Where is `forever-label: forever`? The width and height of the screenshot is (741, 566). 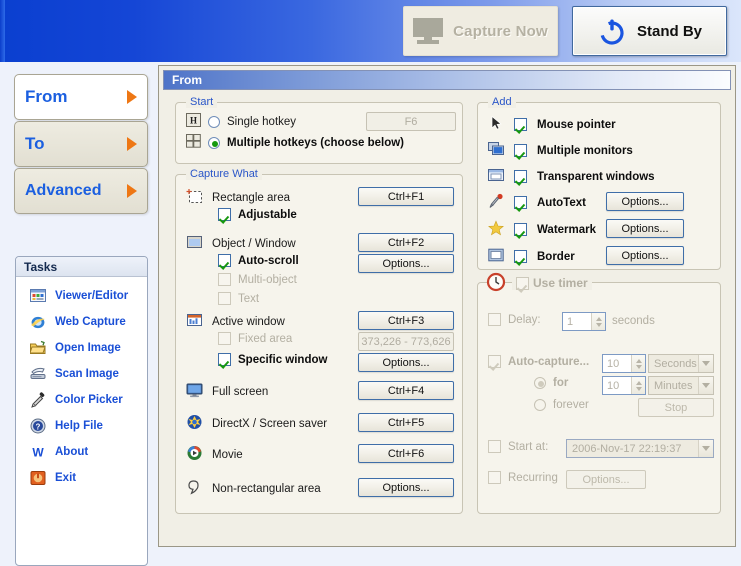
forever-label: forever is located at coordinates (571, 405).